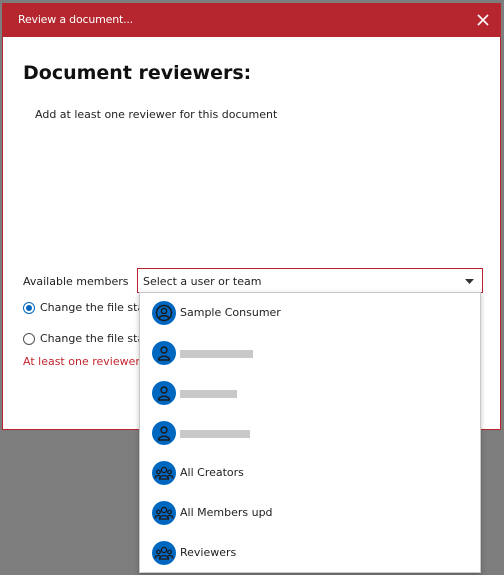 The width and height of the screenshot is (504, 575). Describe the element at coordinates (310, 280) in the screenshot. I see `member-select: Select a user or team` at that location.